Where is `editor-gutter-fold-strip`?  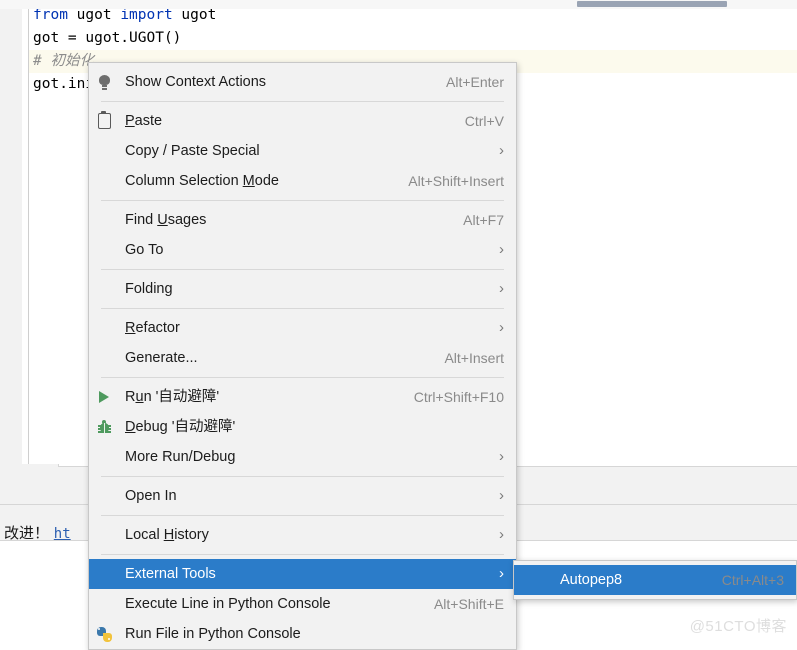 editor-gutter-fold-strip is located at coordinates (25, 232).